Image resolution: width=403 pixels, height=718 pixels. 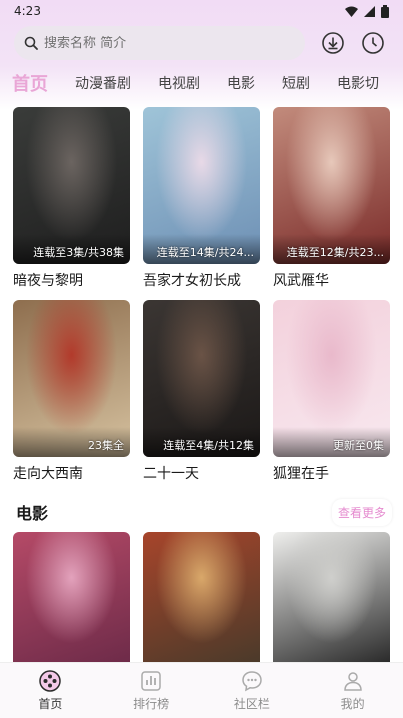 I want to click on download-button, so click(x=333, y=43).